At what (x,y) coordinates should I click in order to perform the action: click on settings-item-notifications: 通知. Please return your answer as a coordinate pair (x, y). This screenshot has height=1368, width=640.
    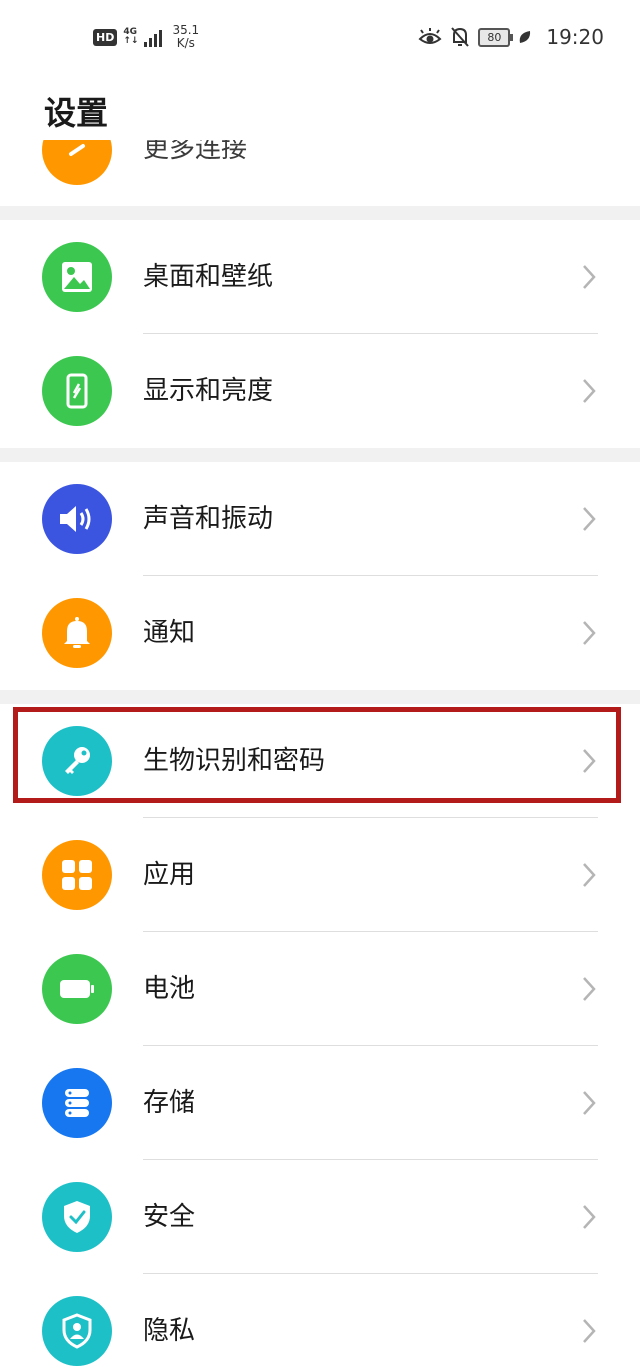
    Looking at the image, I should click on (320, 633).